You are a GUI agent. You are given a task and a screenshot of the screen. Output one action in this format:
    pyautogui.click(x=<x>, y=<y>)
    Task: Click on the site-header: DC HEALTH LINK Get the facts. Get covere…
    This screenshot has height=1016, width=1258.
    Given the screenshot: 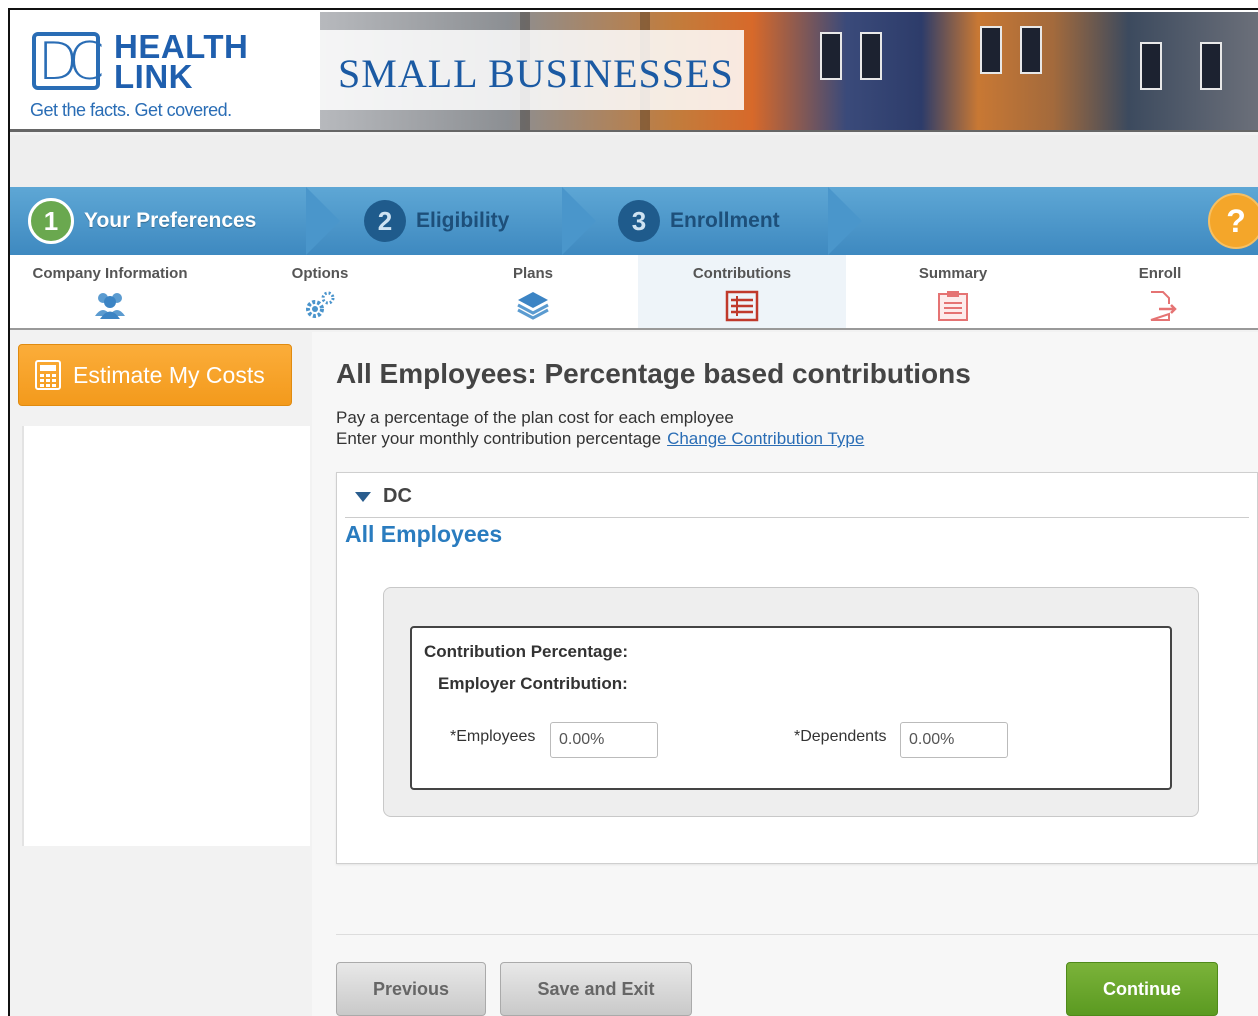 What is the action you would take?
    pyautogui.click(x=634, y=71)
    